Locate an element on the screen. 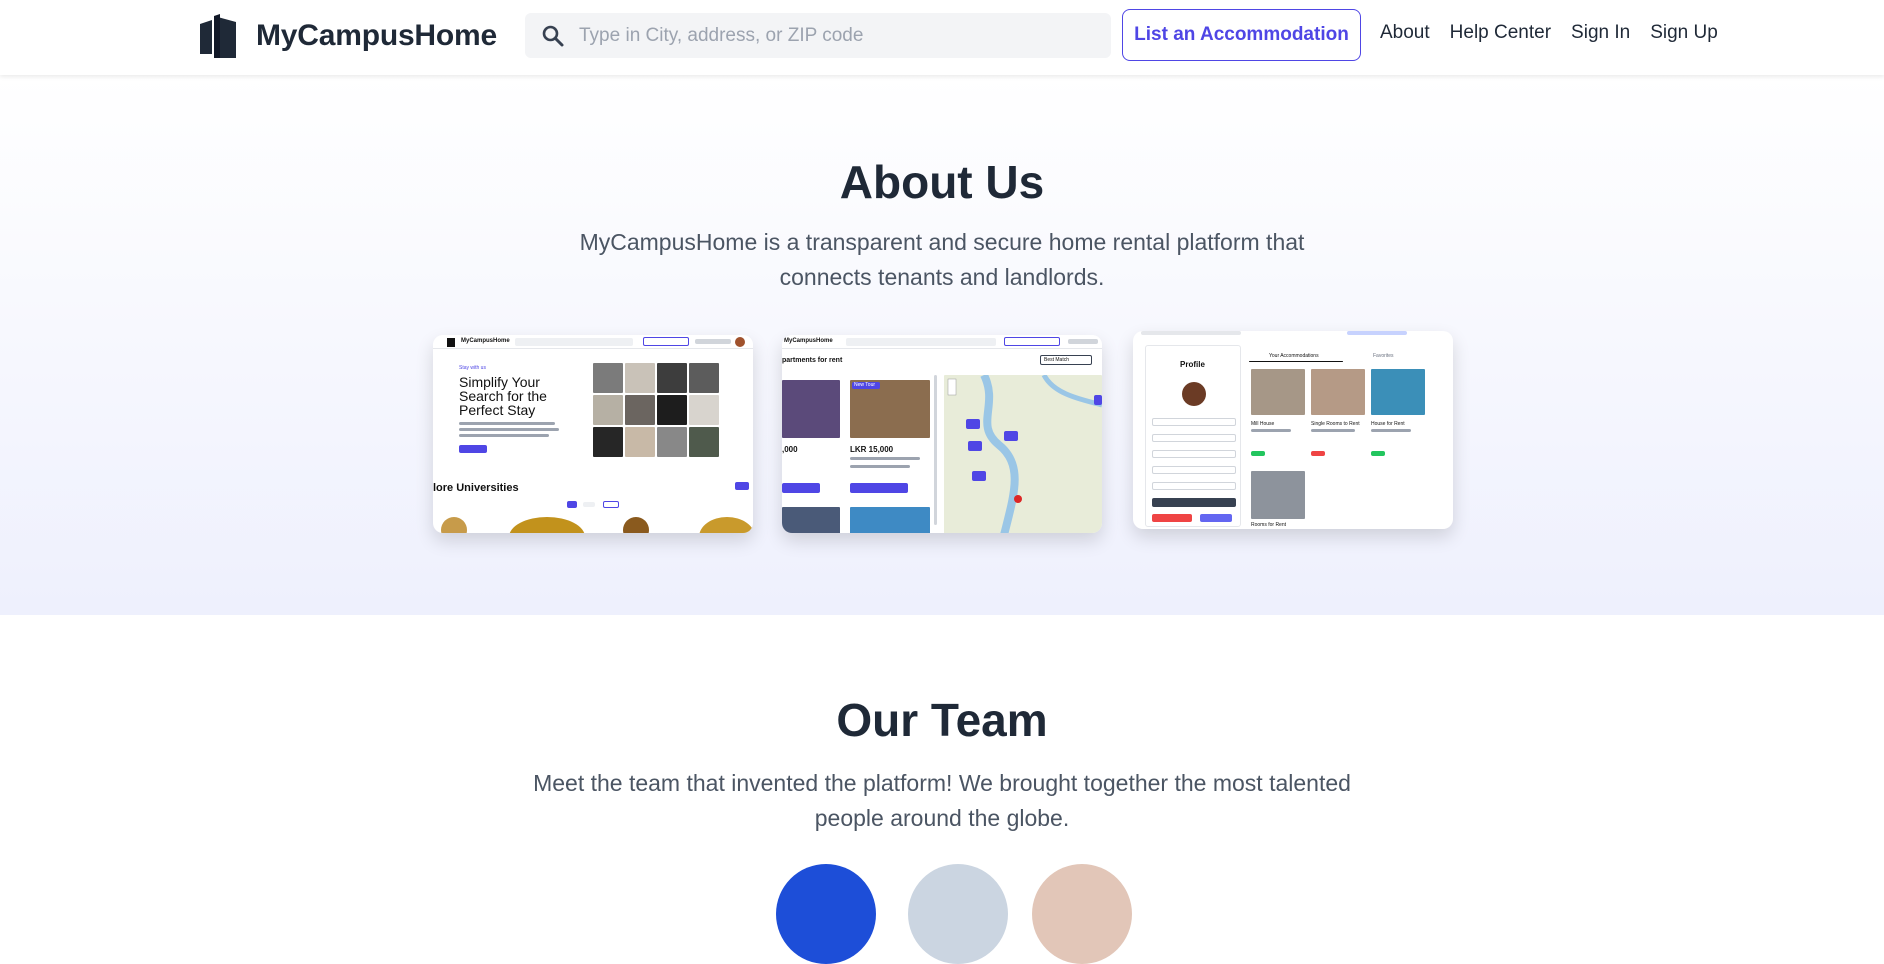 The width and height of the screenshot is (1884, 964). mini-signout-button is located at coordinates (1216, 518).